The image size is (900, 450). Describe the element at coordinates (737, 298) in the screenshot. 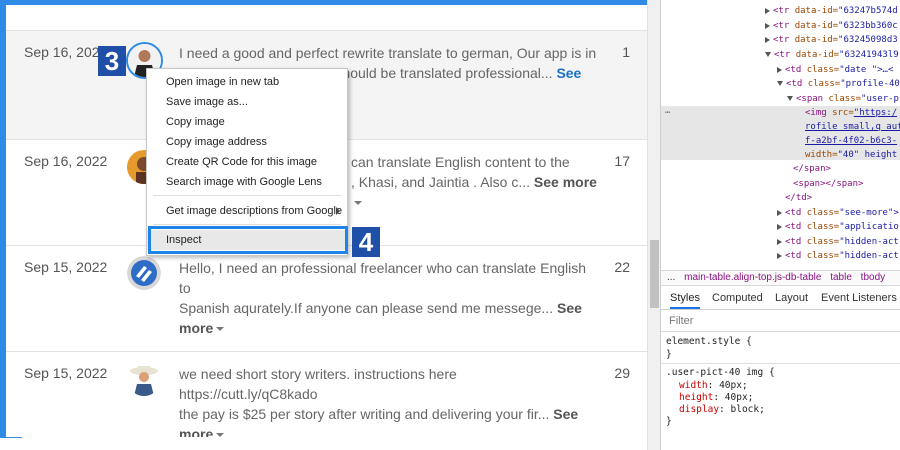

I see `tab-computed: Computed` at that location.